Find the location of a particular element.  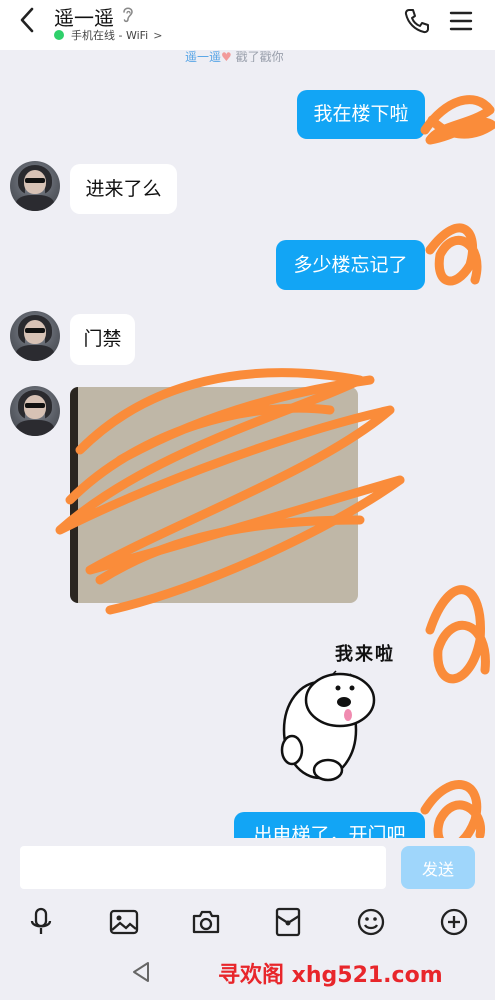

chat-toolbar is located at coordinates (247, 922).